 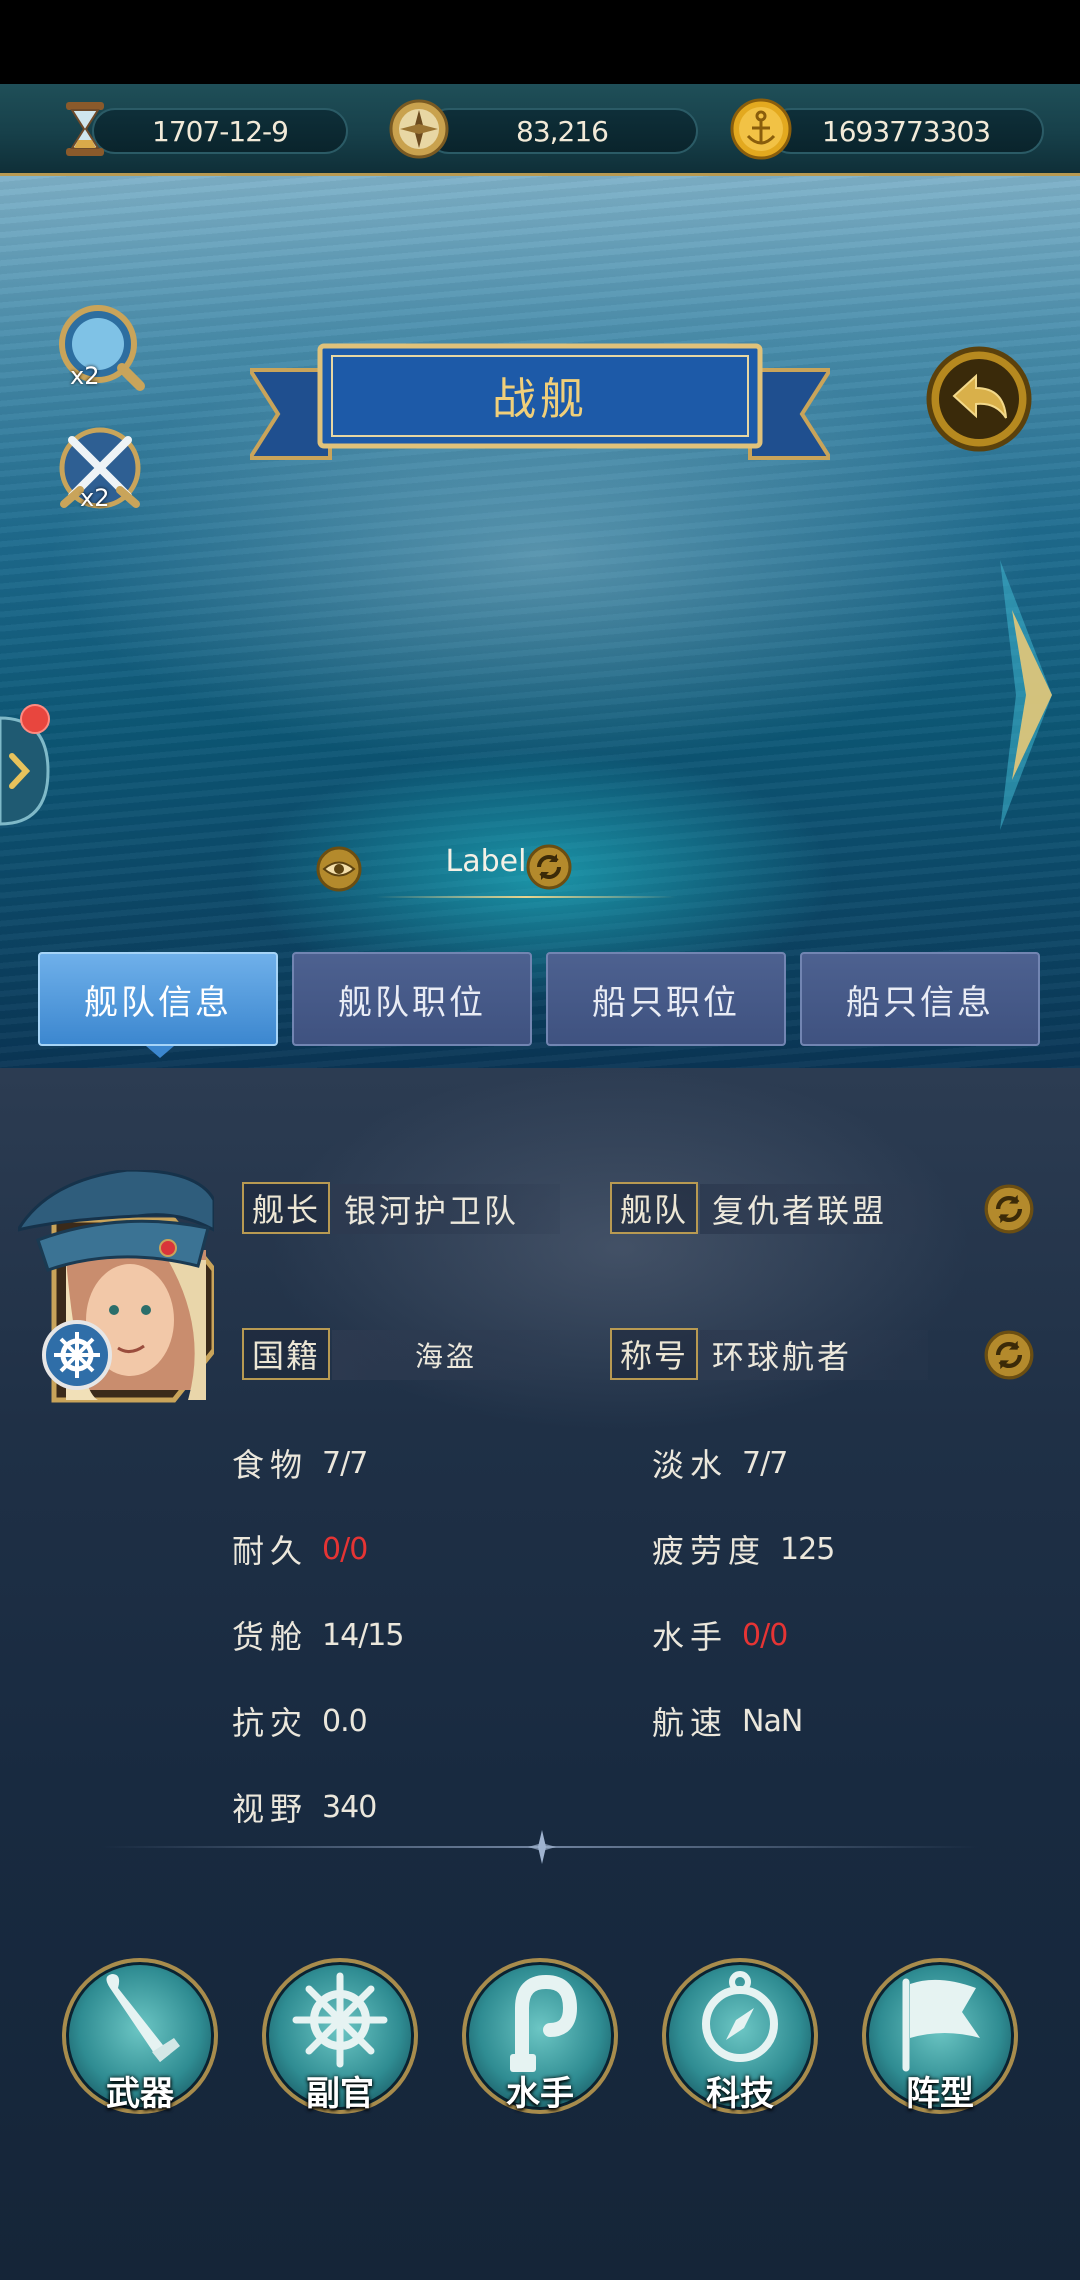 I want to click on fleet-tag: 舰队, so click(x=654, y=1208).